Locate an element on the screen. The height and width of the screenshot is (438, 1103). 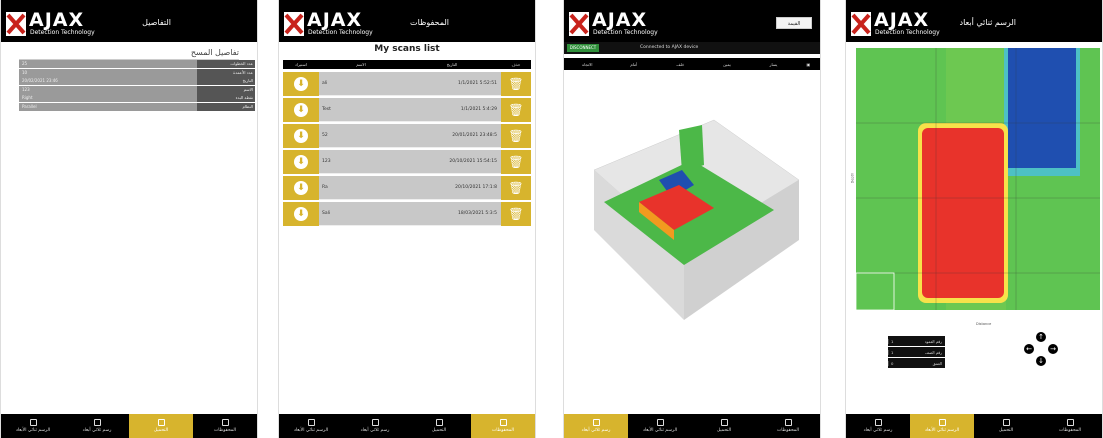
details-row: Parallel النظام is located at coordinates (137, 106).